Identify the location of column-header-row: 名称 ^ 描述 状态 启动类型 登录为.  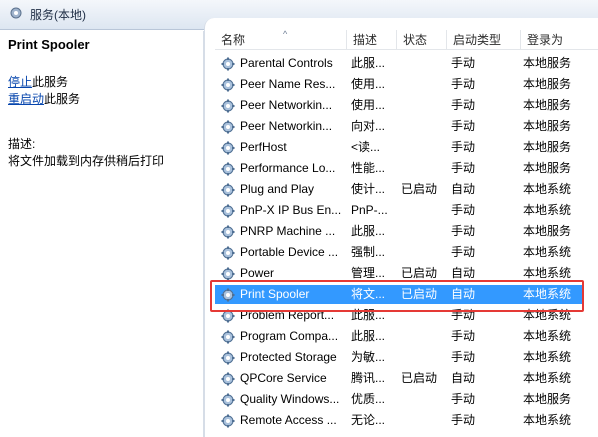
(406, 39).